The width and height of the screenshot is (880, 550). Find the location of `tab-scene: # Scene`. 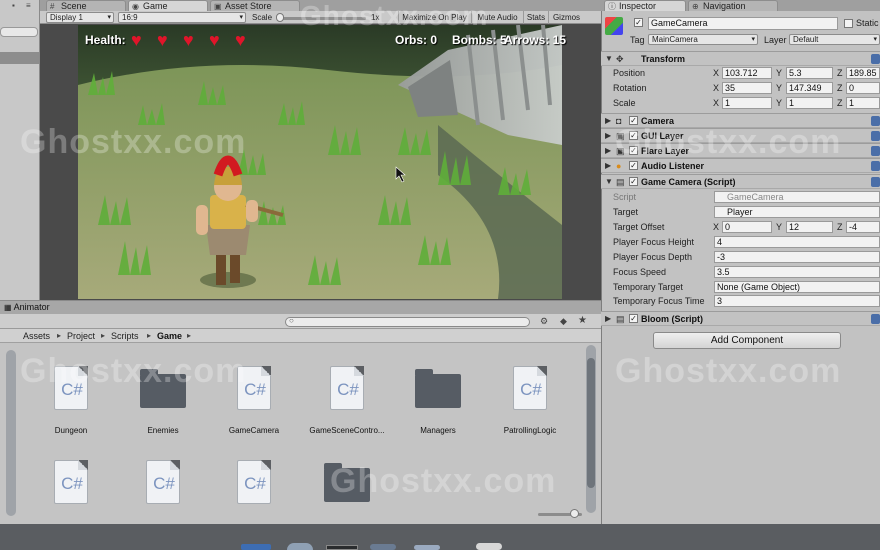

tab-scene: # Scene is located at coordinates (86, 5).